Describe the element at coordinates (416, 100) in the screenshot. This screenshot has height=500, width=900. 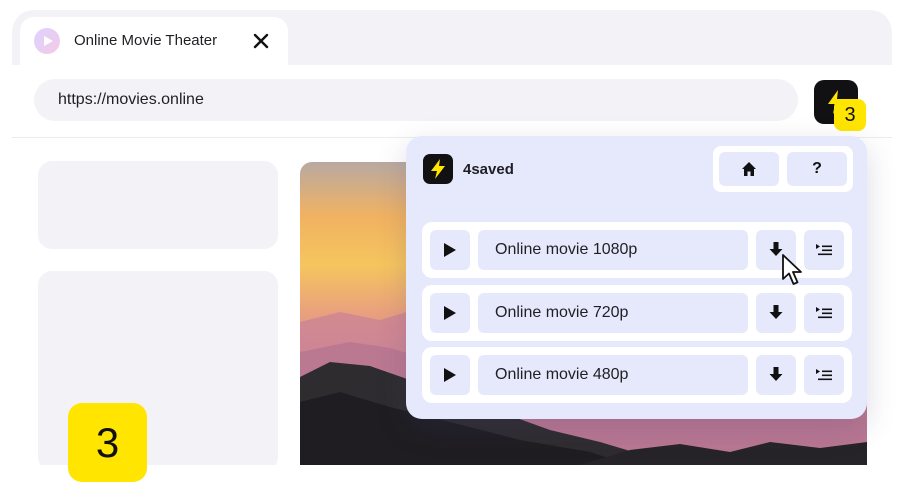
I see `address-bar: https://movies.online` at that location.